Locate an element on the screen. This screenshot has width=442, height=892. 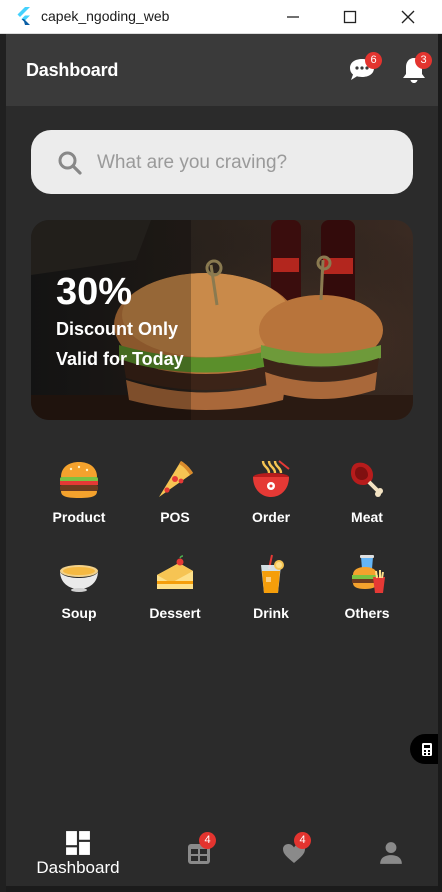
orders-badge: 4 is located at coordinates (207, 840).